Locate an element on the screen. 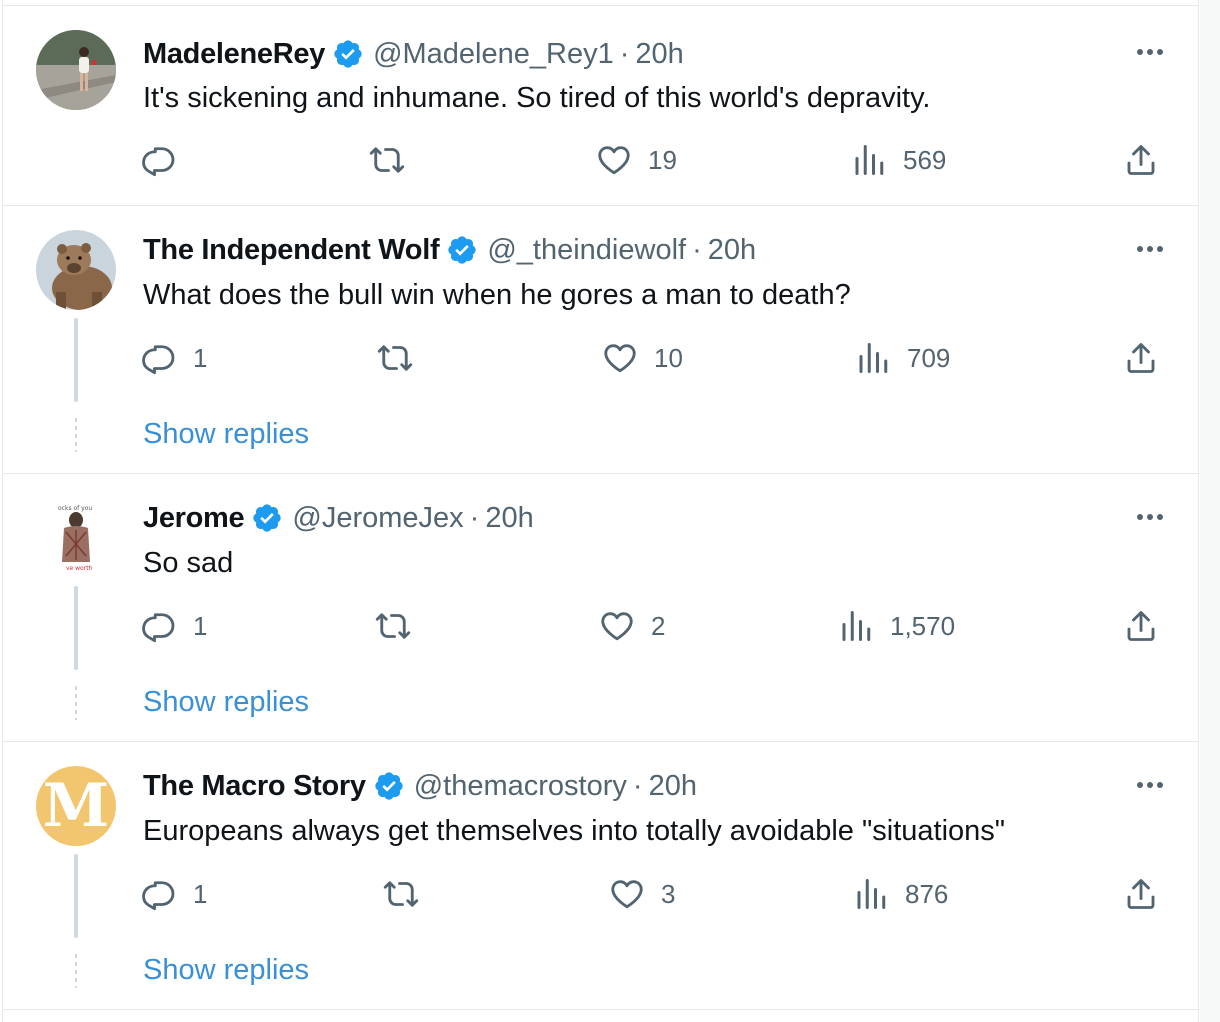  tweet-text: So sad is located at coordinates (188, 563).